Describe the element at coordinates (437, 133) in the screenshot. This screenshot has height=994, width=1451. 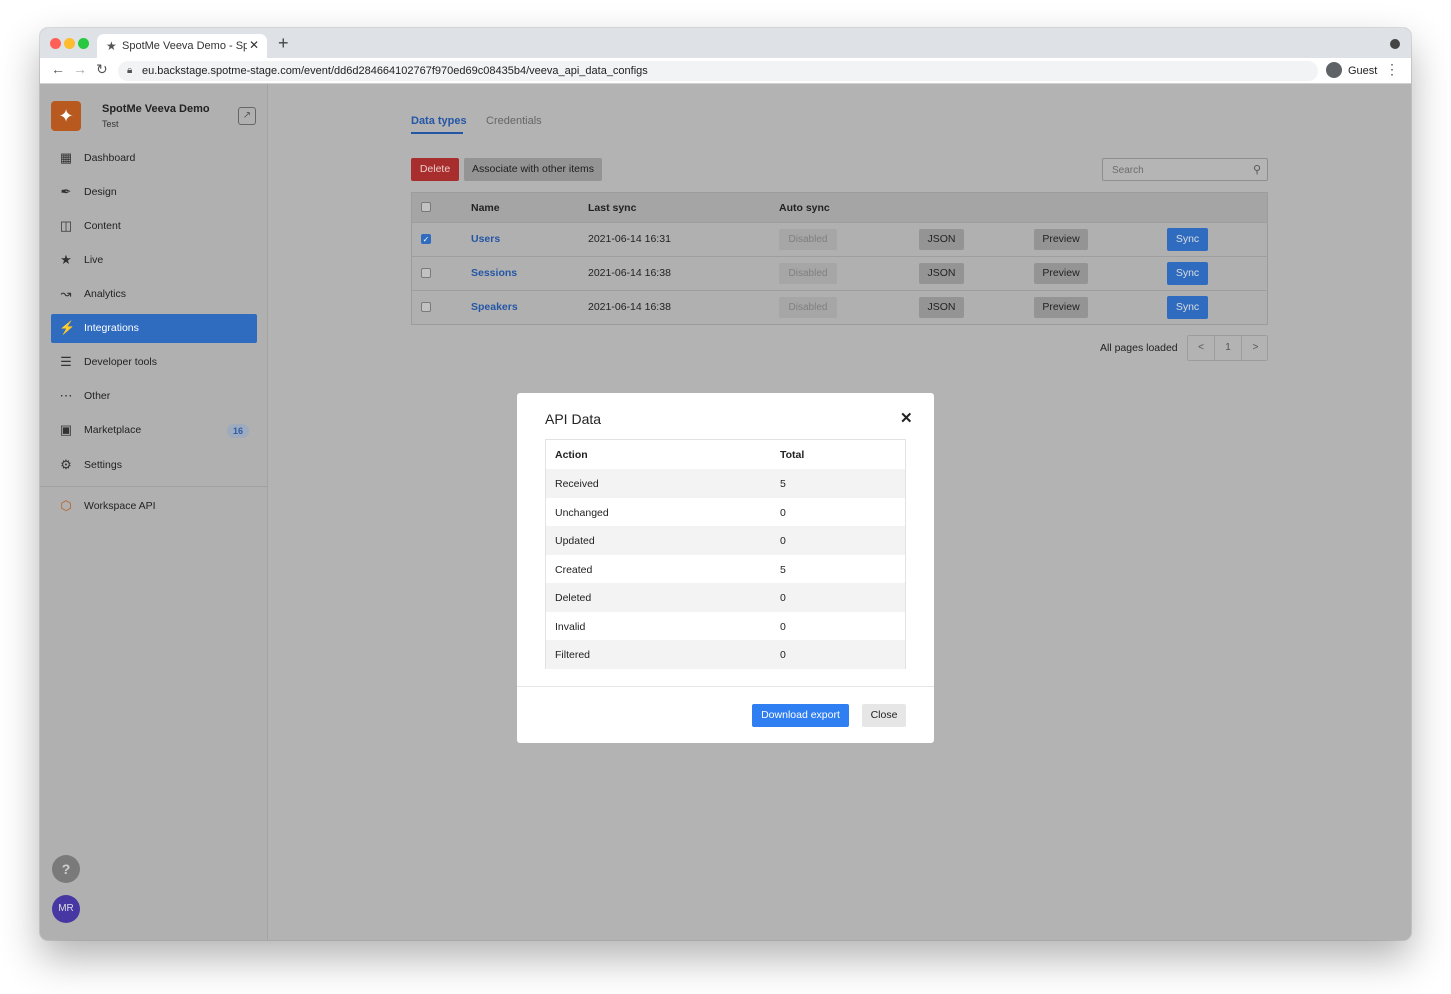
I see `active-tab-underline` at that location.